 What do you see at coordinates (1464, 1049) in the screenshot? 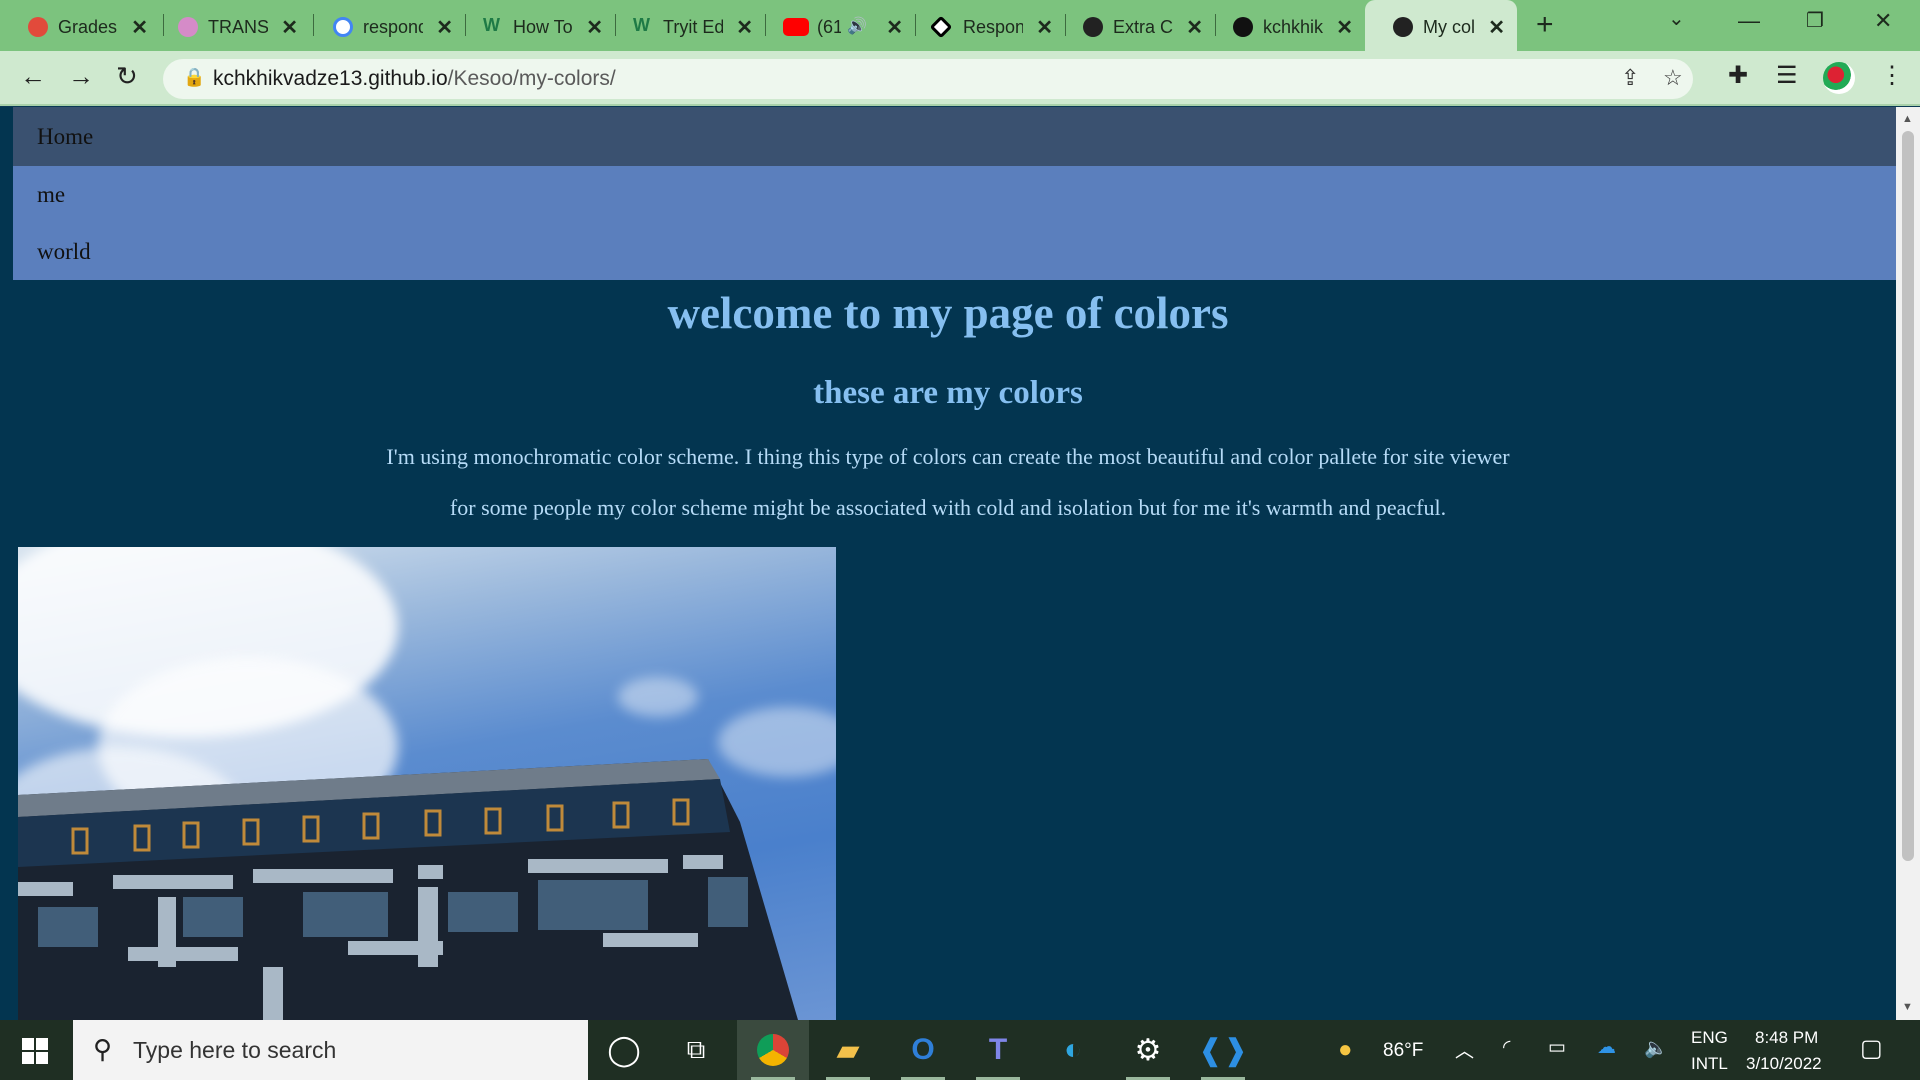
I see `tray-chevron-icon: ︿` at bounding box center [1464, 1049].